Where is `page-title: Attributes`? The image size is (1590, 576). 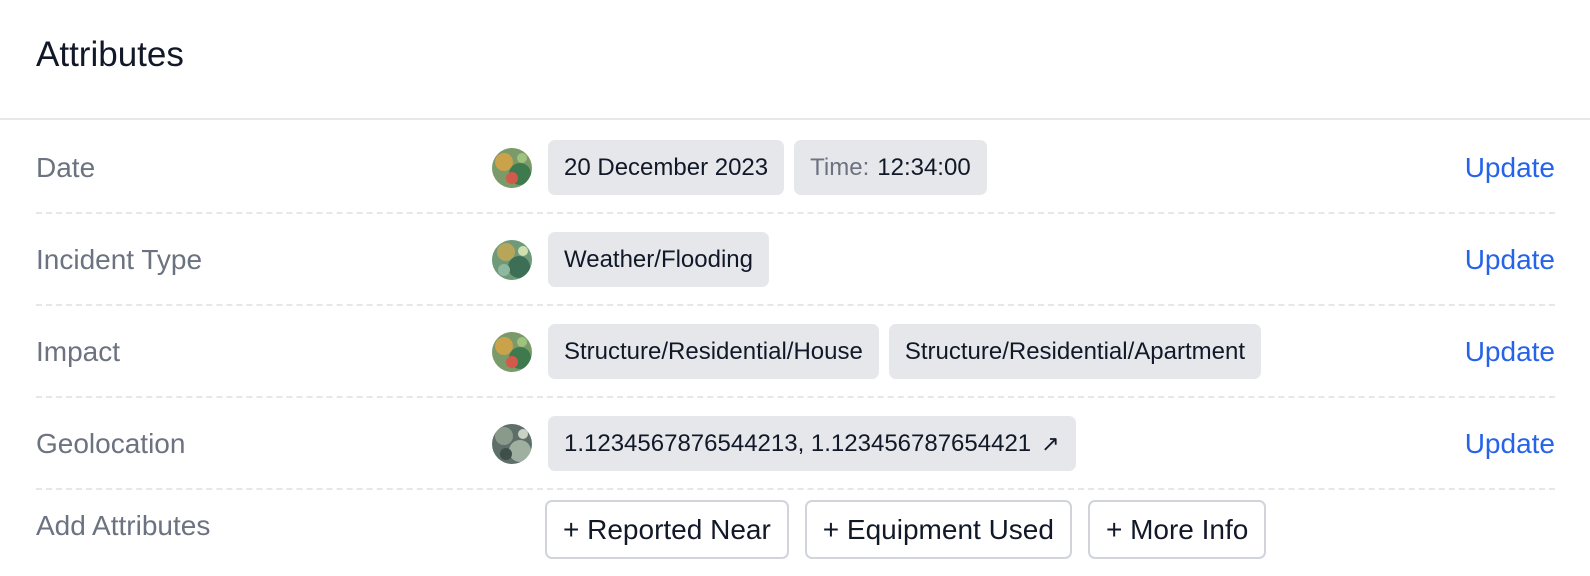 page-title: Attributes is located at coordinates (110, 54).